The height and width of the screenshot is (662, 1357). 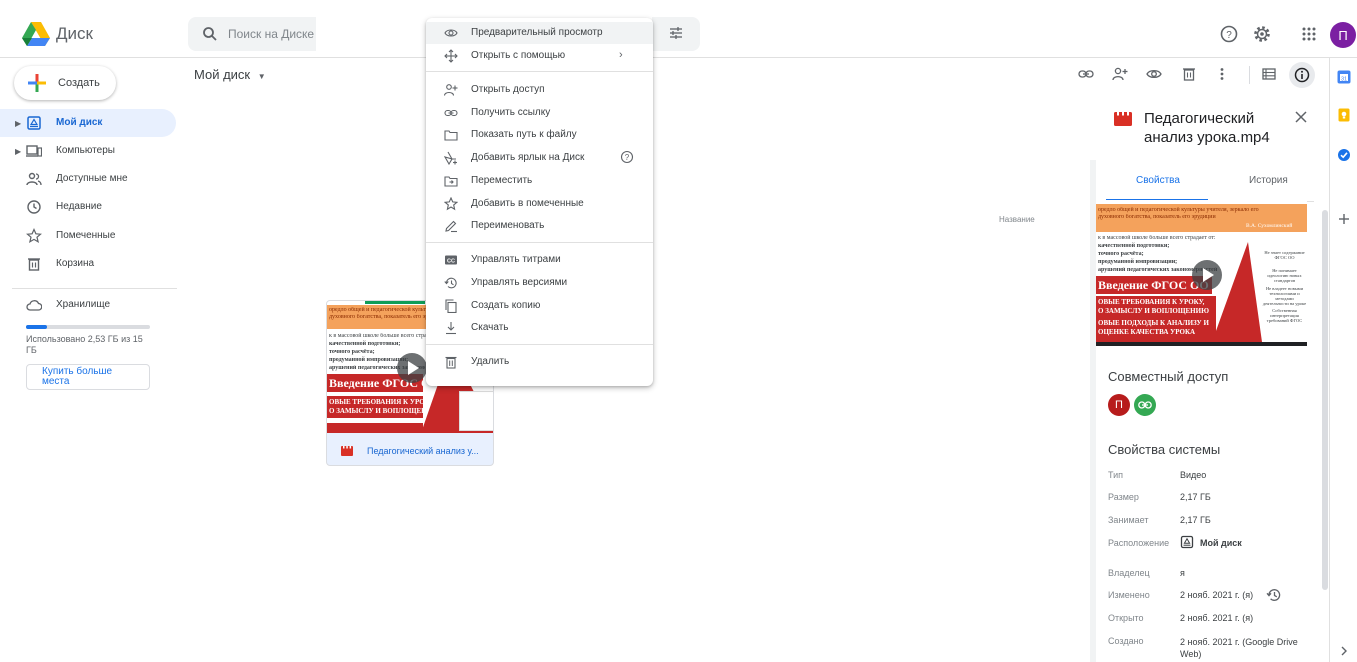 I want to click on sidebar-item-computers: ▶ Компьютеры, so click(x=88, y=151).